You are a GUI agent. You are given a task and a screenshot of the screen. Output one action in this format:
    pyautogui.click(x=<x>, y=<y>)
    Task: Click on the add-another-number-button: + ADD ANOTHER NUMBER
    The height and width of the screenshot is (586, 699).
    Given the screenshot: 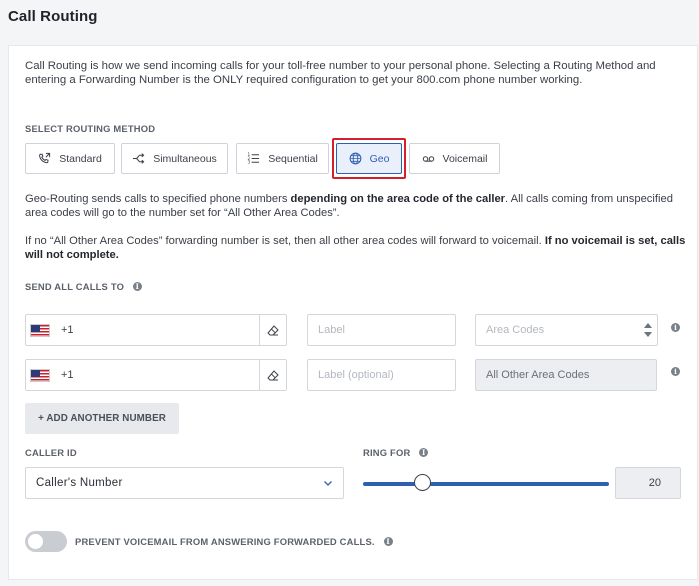 What is the action you would take?
    pyautogui.click(x=102, y=418)
    